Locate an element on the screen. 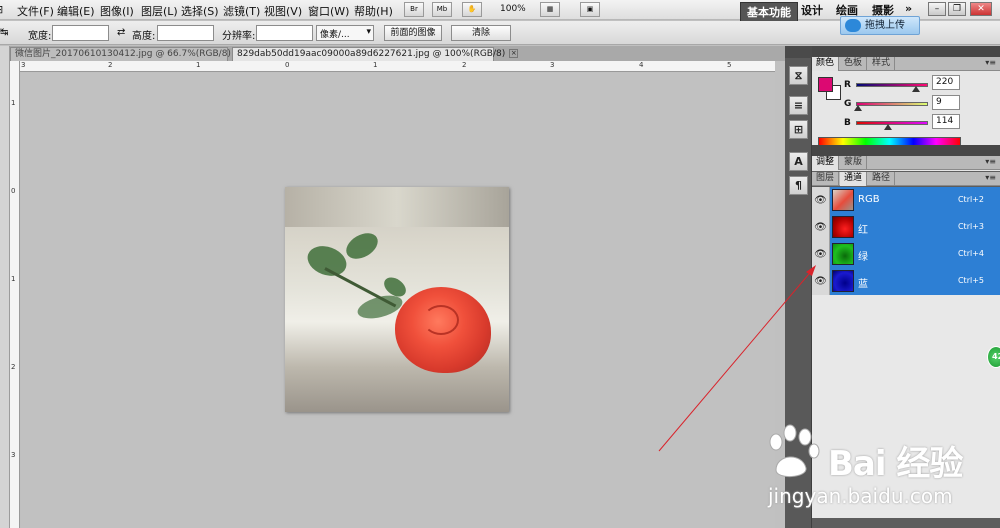 The height and width of the screenshot is (528, 1000). unit-select: 像素/... ▾ is located at coordinates (345, 33).